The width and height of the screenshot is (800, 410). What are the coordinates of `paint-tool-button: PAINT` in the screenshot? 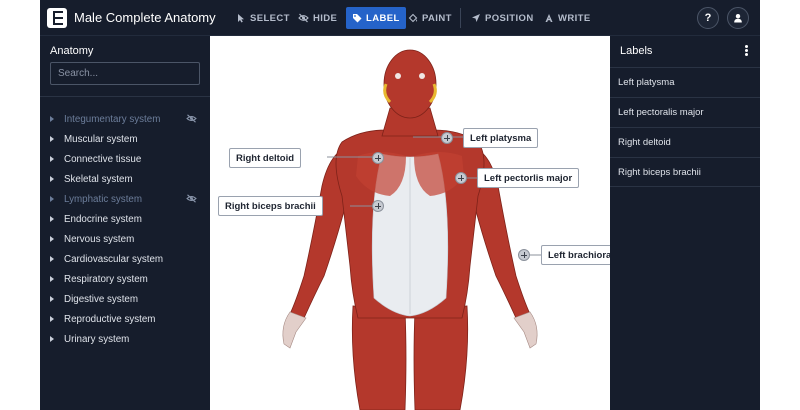 It's located at (430, 18).